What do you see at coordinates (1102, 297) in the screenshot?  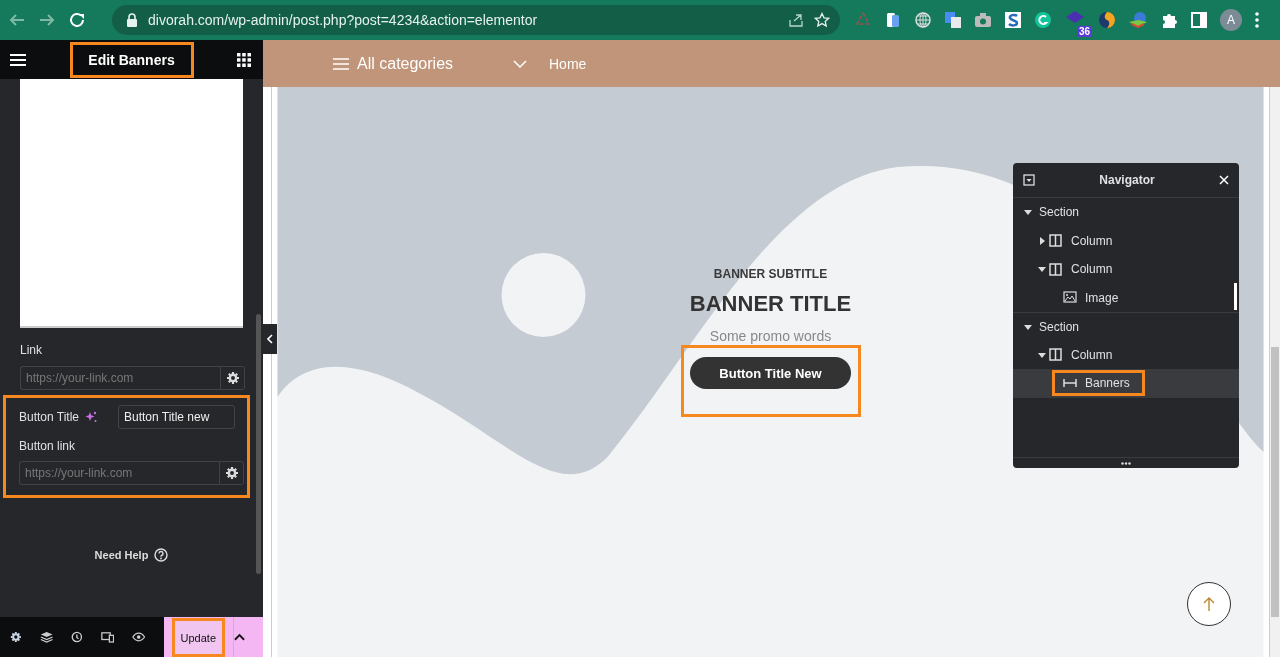 I see `item-label: Image` at bounding box center [1102, 297].